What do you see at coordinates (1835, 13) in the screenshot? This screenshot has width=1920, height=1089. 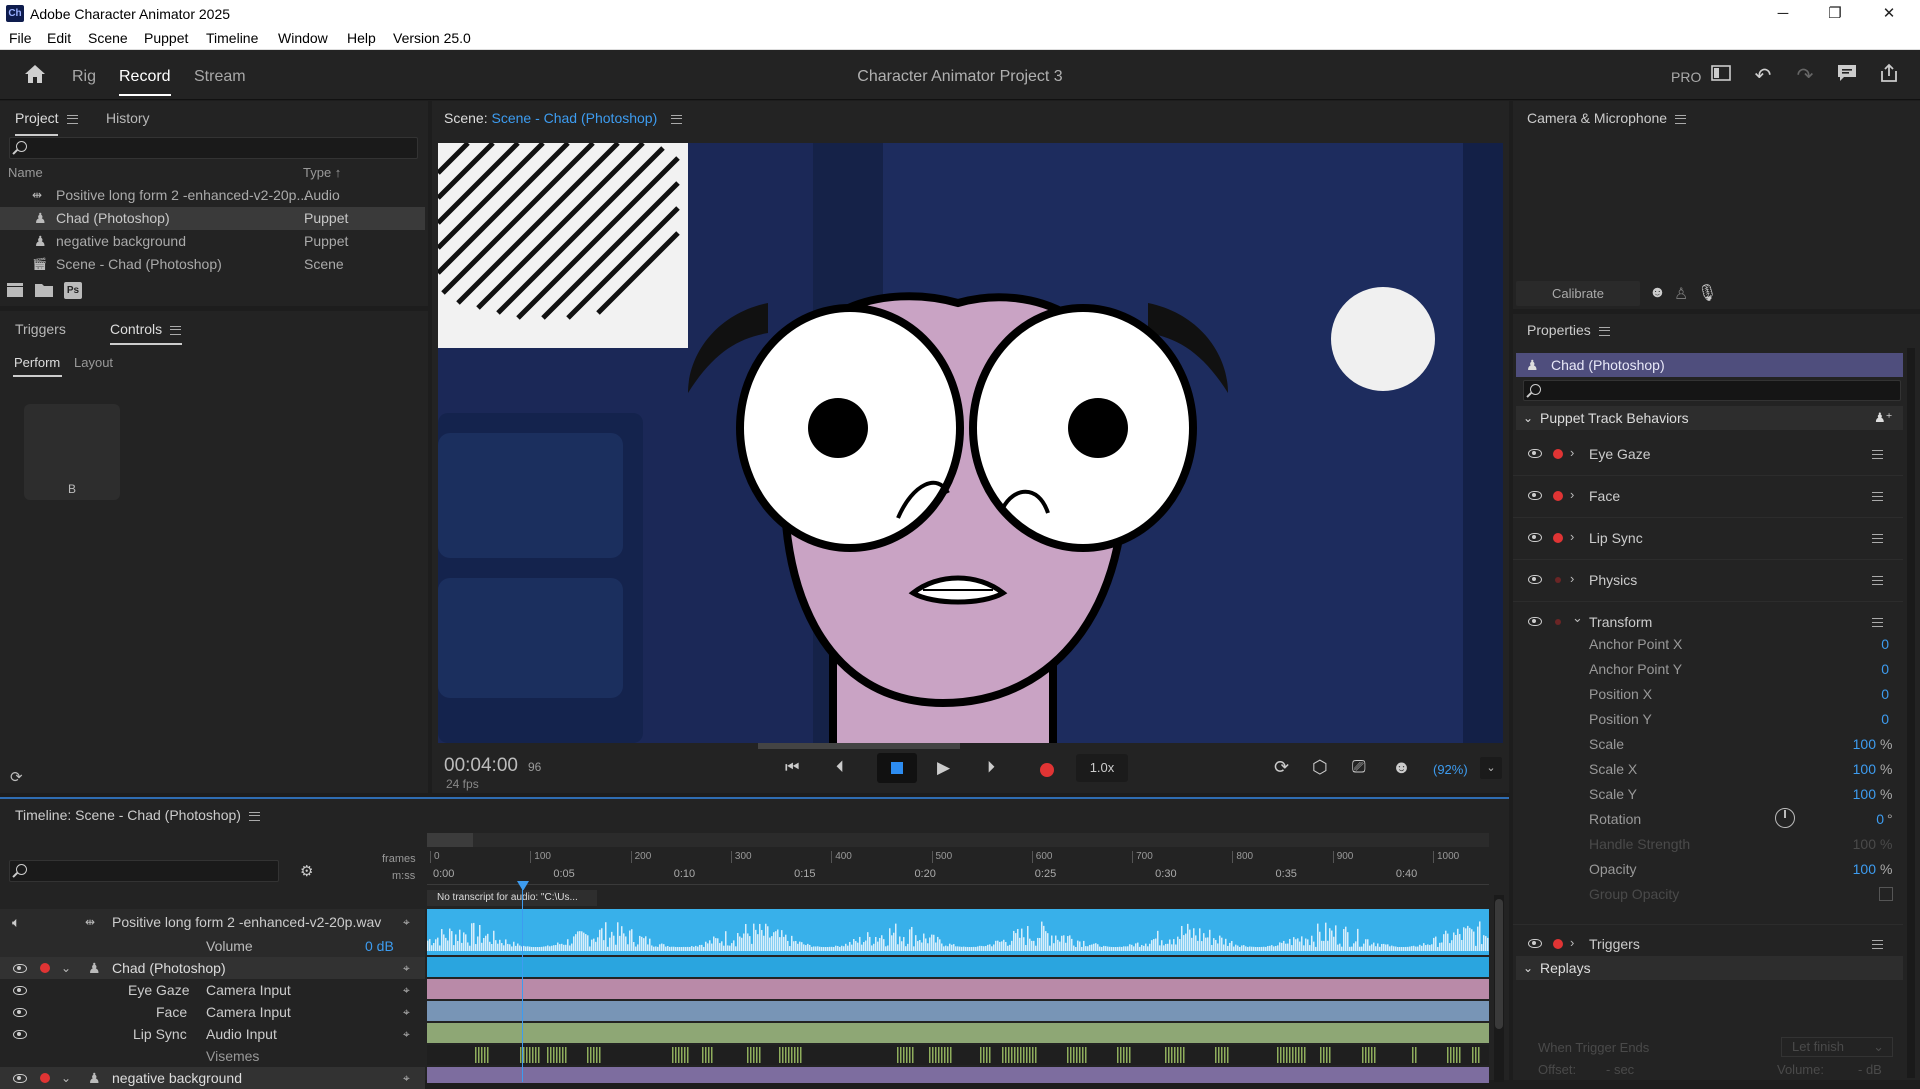 I see `maximize-button: ❐` at bounding box center [1835, 13].